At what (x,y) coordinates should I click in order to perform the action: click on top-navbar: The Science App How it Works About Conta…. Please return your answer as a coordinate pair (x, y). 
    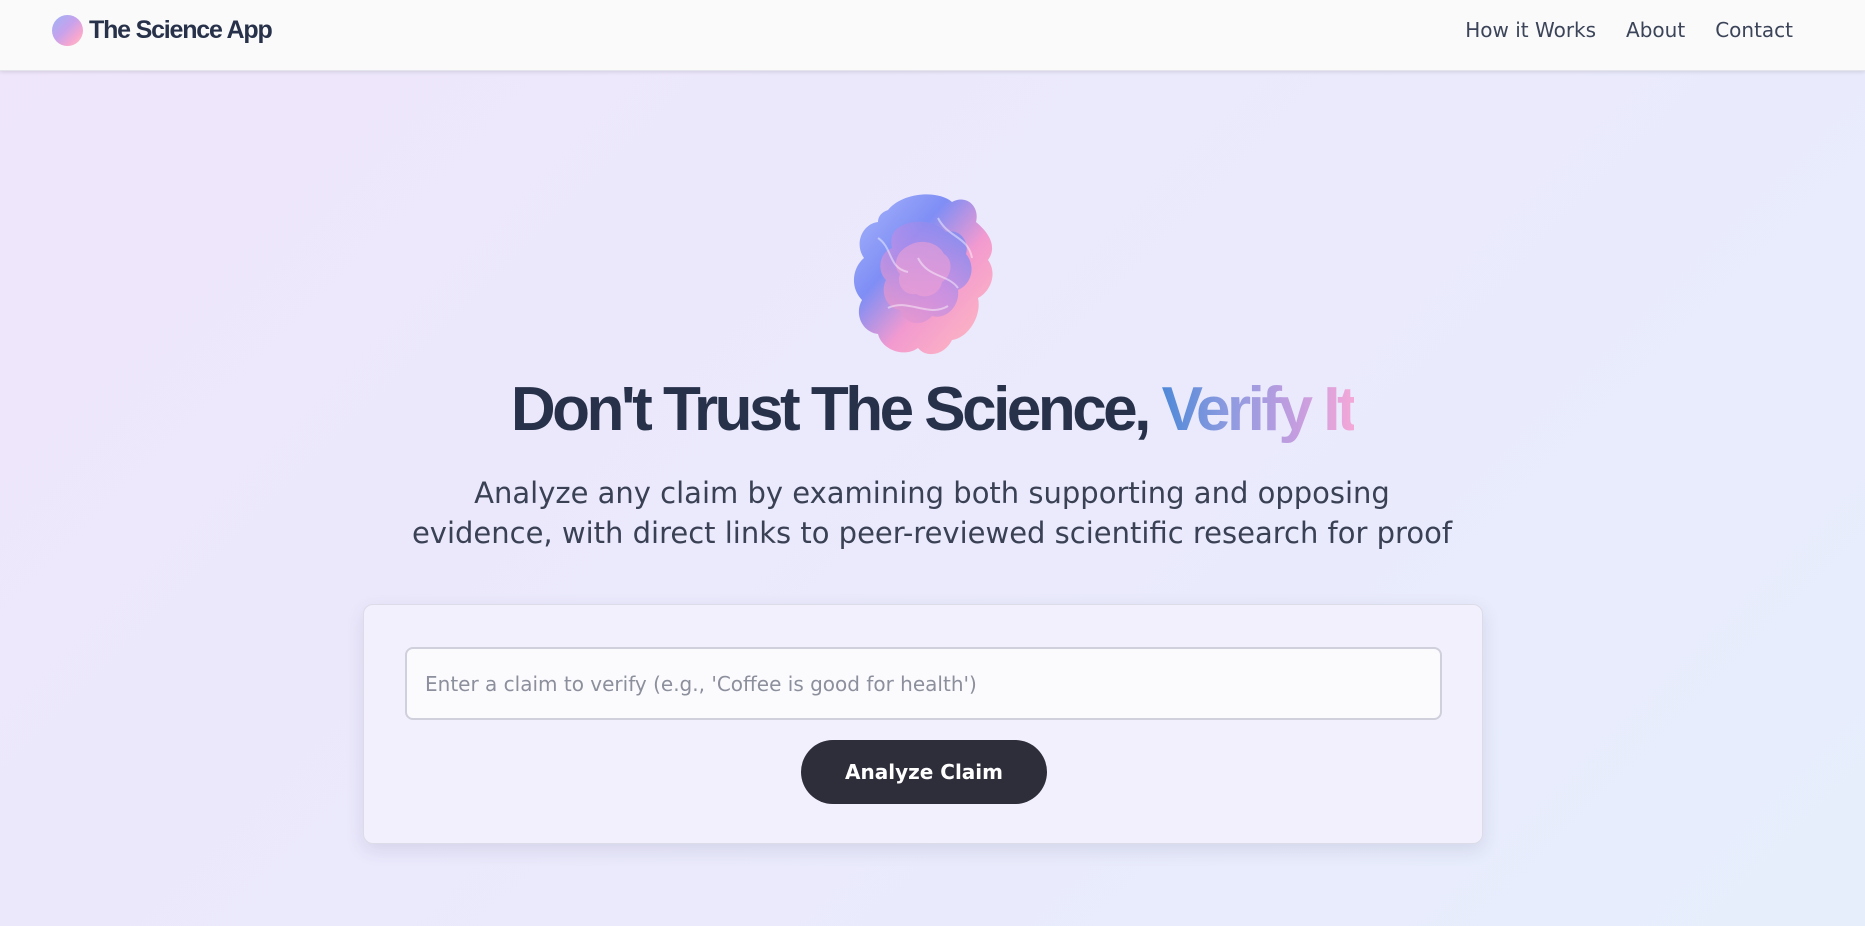
    Looking at the image, I should click on (932, 35).